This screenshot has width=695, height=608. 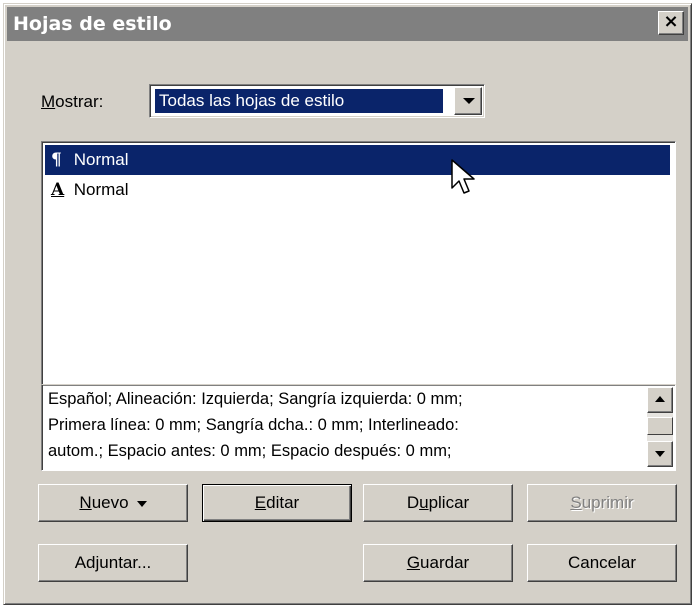 I want to click on chevron-down-icon, so click(x=469, y=101).